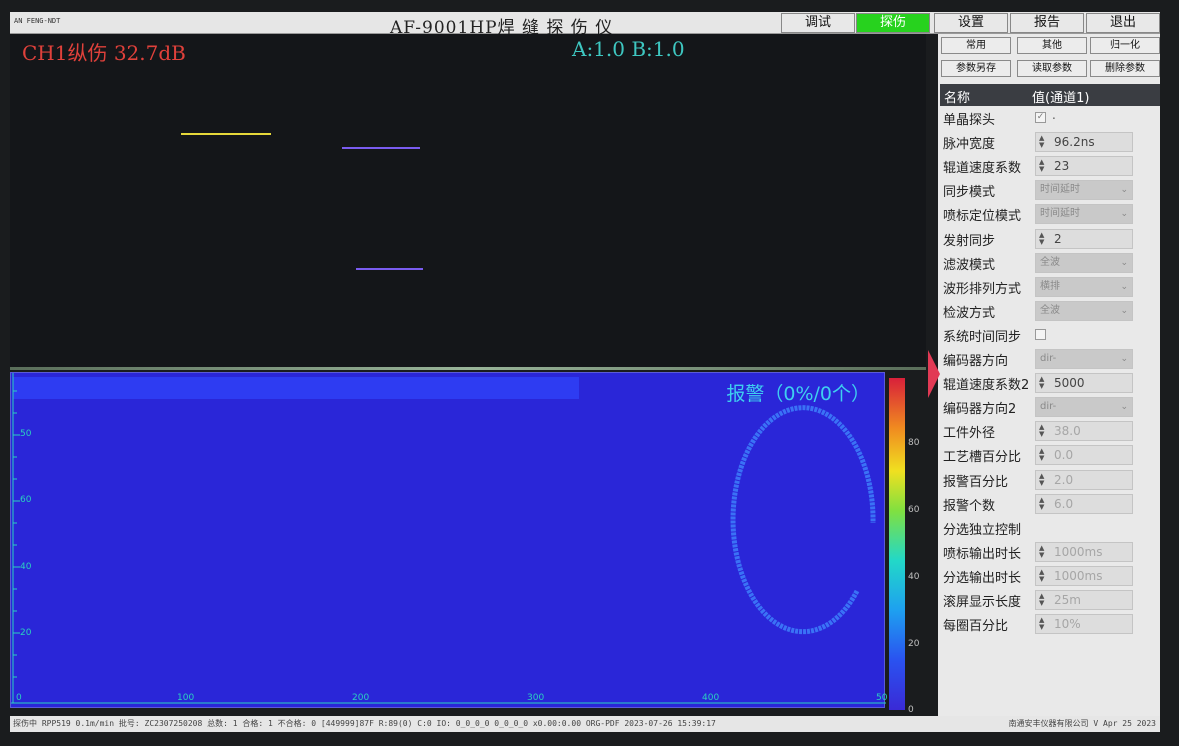  Describe the element at coordinates (982, 217) in the screenshot. I see `param-name: 喷标定位模式` at that location.